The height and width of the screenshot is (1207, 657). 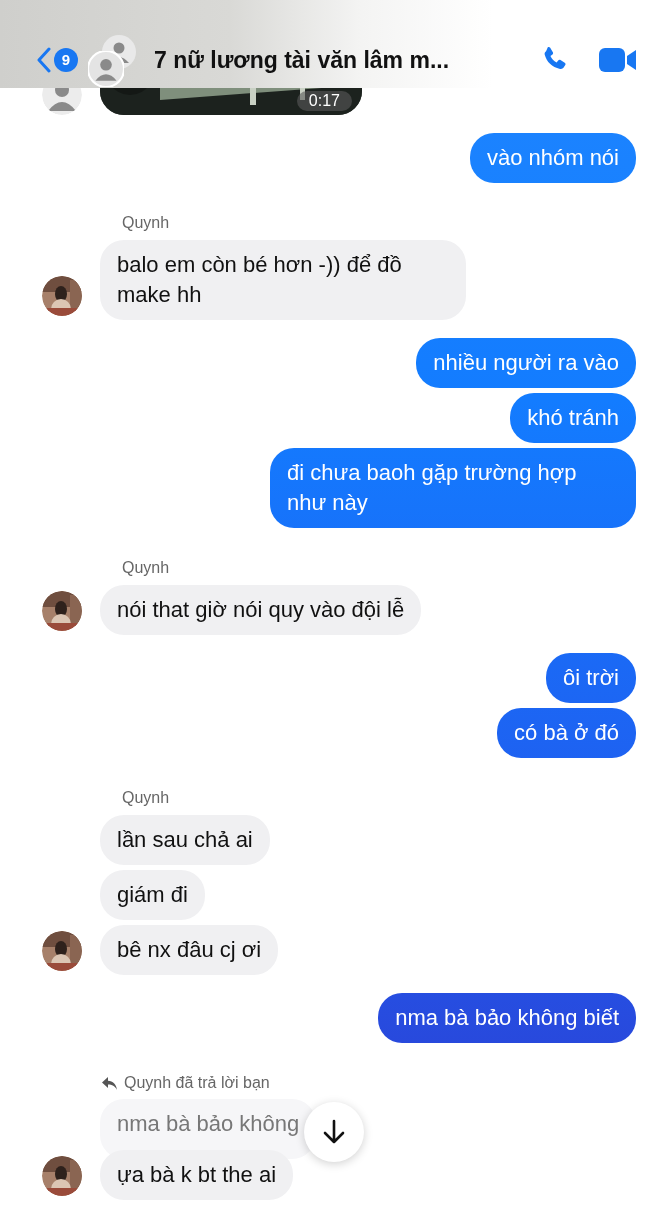 I want to click on message-bubble: ựa bà k bt the ai, so click(x=197, y=1175).